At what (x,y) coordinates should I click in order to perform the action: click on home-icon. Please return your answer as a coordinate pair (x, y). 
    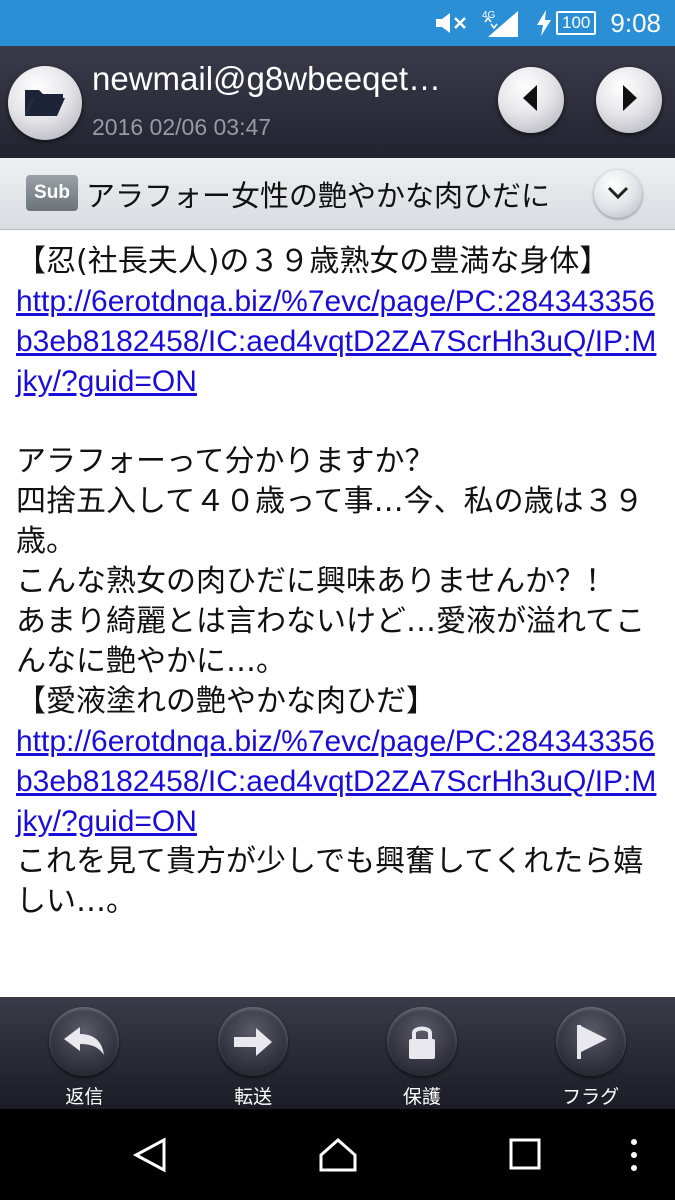
    Looking at the image, I should click on (338, 1157).